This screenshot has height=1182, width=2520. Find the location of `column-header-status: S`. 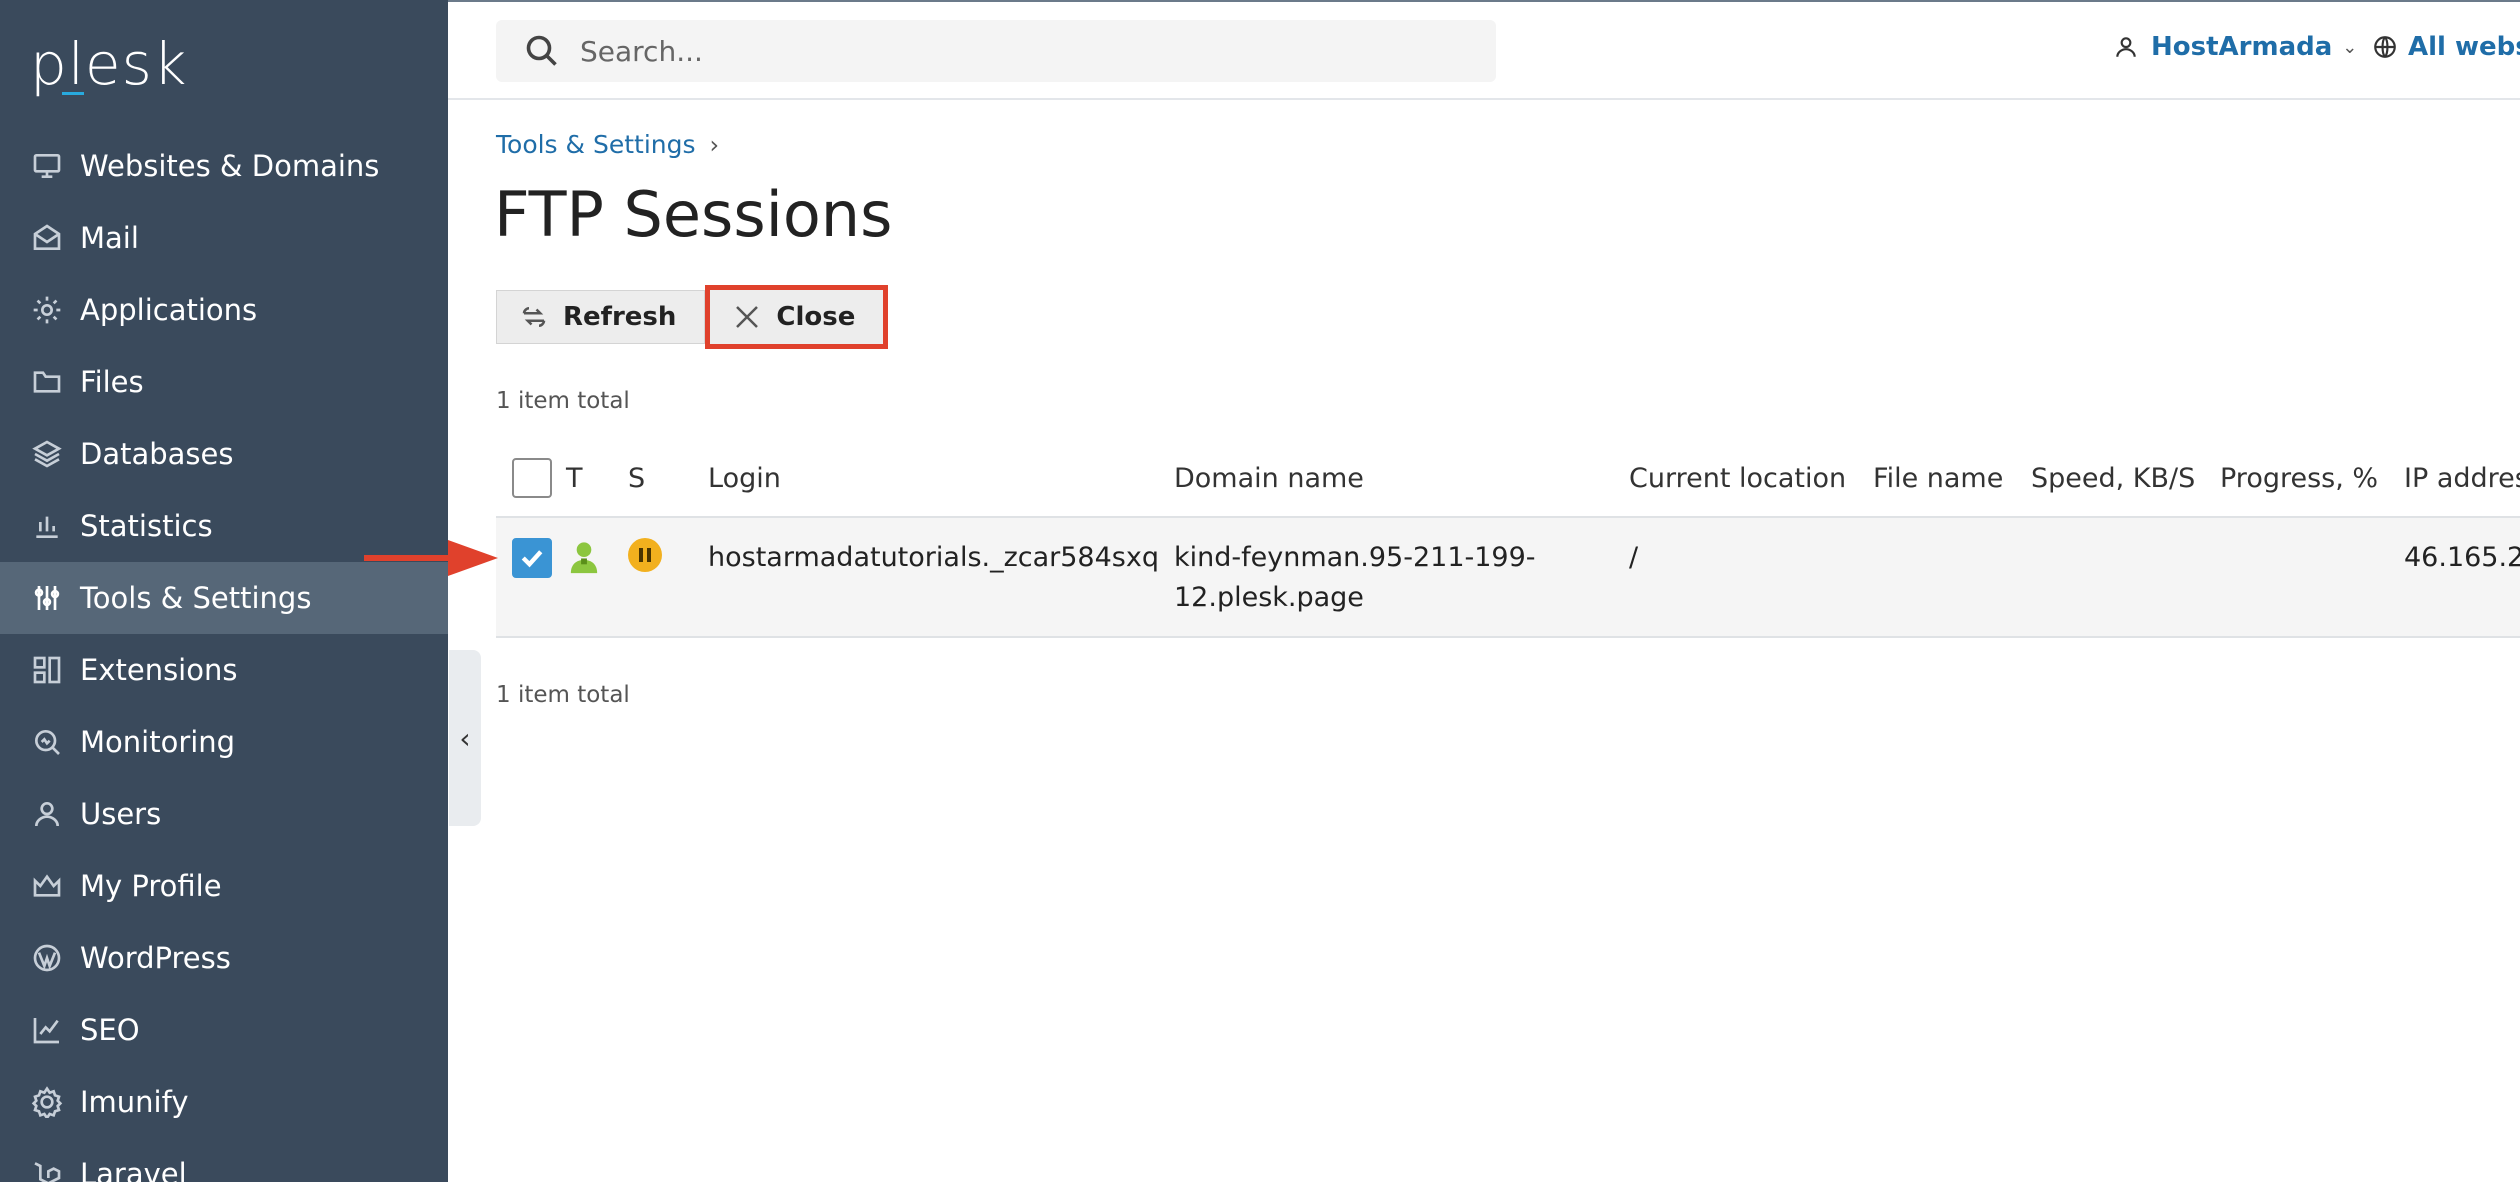

column-header-status: S is located at coordinates (668, 478).